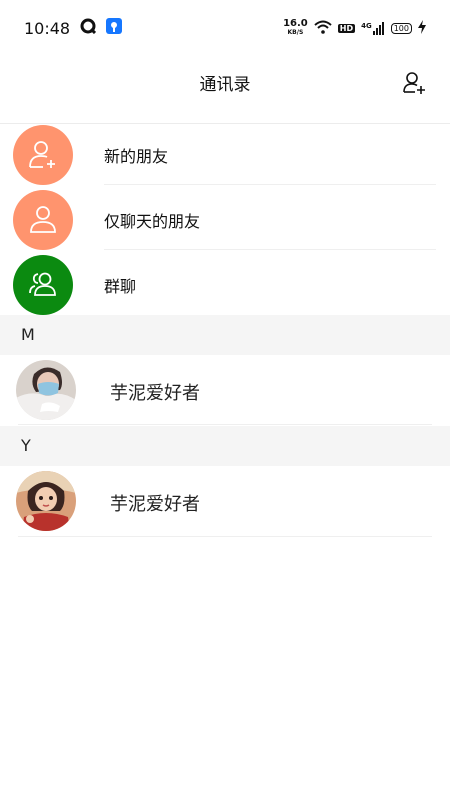 The image size is (450, 800). I want to click on chat-only-friend-icon, so click(43, 219).